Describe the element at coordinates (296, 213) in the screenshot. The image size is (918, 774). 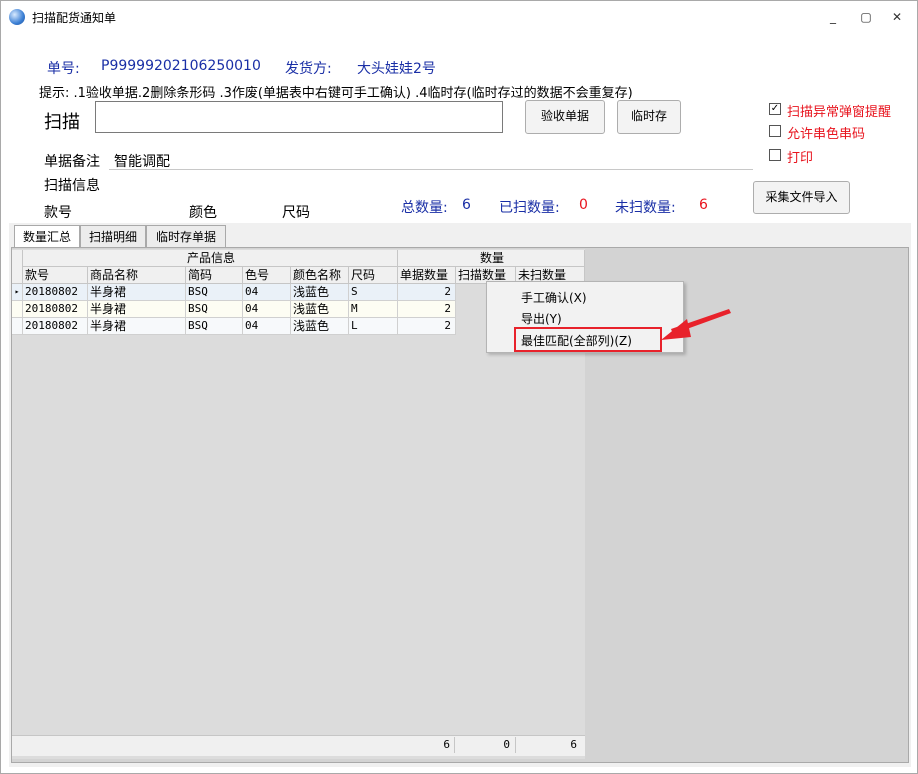
I see `size-label: 尺码` at that location.